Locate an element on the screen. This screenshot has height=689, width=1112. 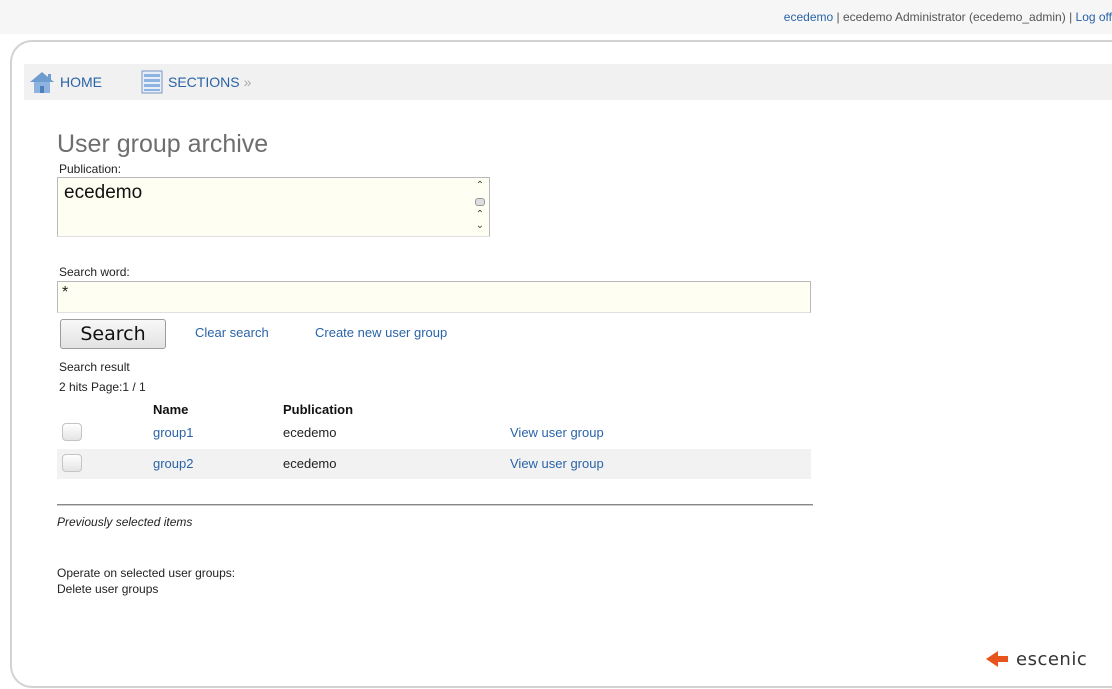
previously-selected-label: Previously selected items is located at coordinates (125, 522).